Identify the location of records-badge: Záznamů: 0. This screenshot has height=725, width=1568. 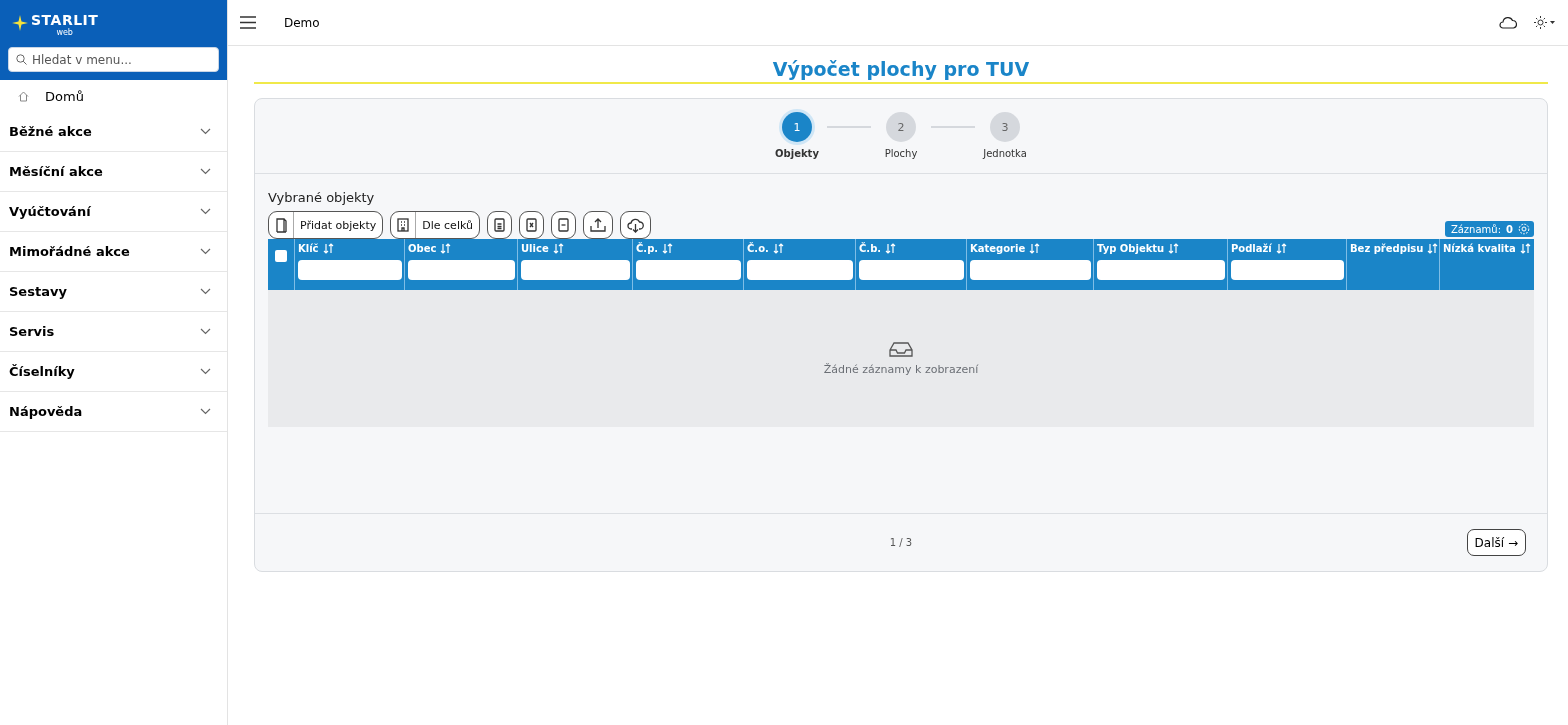
(1489, 229).